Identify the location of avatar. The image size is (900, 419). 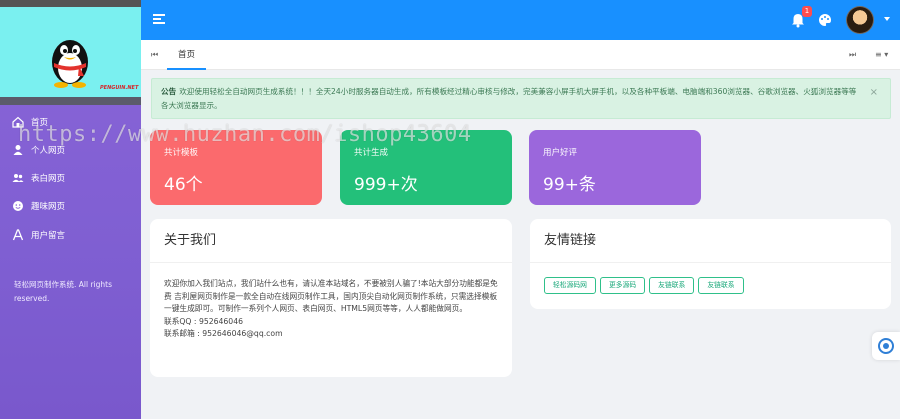
(860, 20).